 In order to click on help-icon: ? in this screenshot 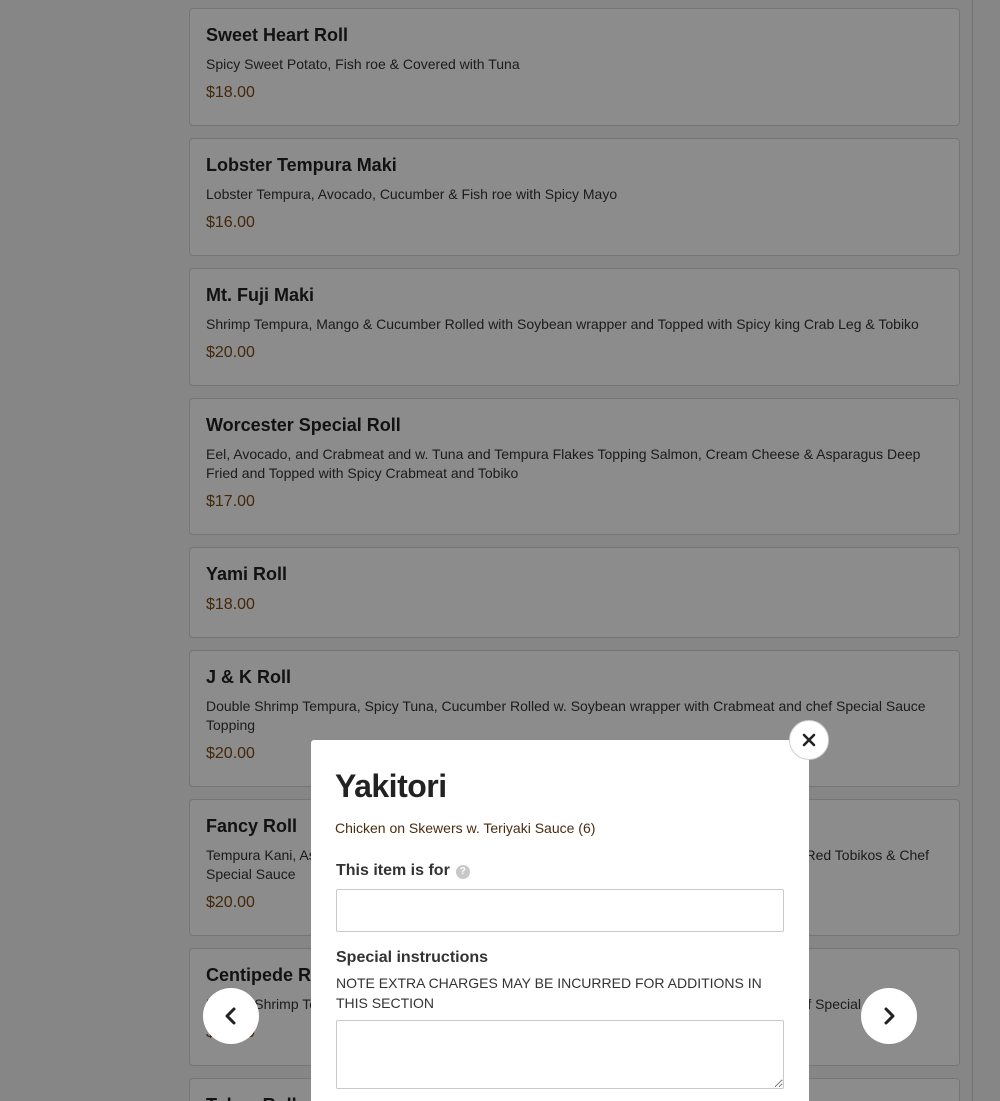, I will do `click(462, 872)`.